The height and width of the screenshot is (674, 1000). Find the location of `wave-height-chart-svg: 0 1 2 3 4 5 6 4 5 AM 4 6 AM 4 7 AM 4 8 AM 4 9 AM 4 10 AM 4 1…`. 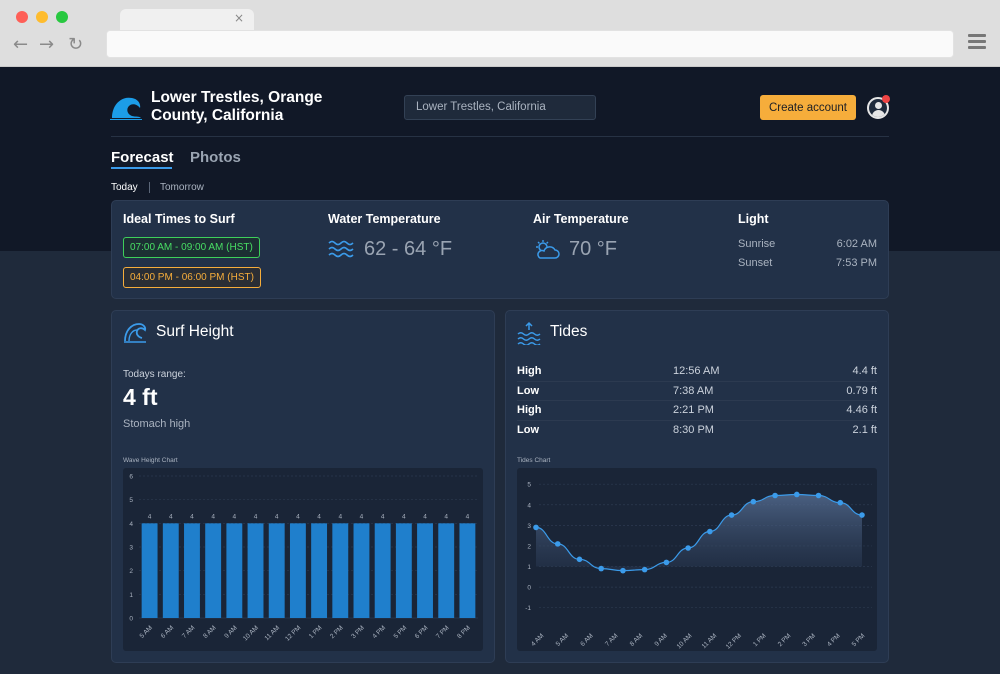

wave-height-chart-svg: 0 1 2 3 4 5 6 4 5 AM 4 6 AM 4 7 AM 4 8 AM 4 9 AM 4 10 AM 4 1… is located at coordinates (303, 558).